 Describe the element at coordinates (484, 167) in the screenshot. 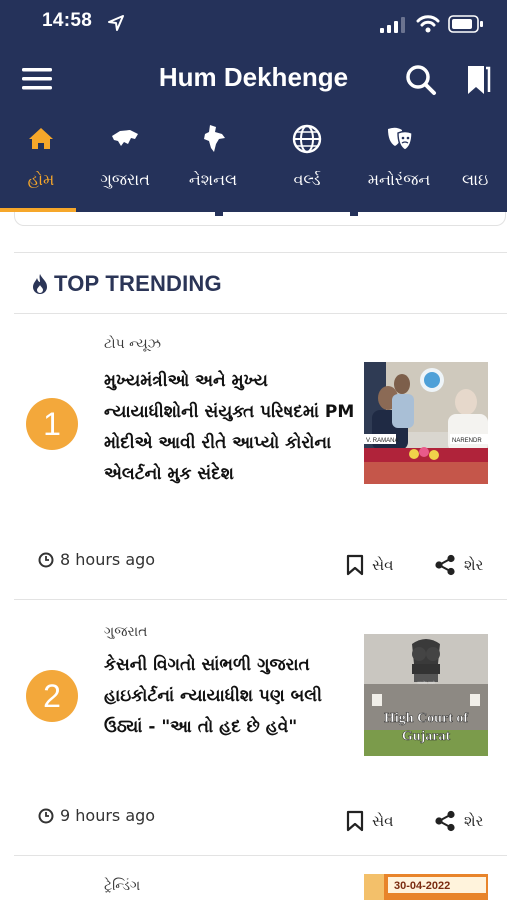

I see `tab-live: લાઇ` at that location.